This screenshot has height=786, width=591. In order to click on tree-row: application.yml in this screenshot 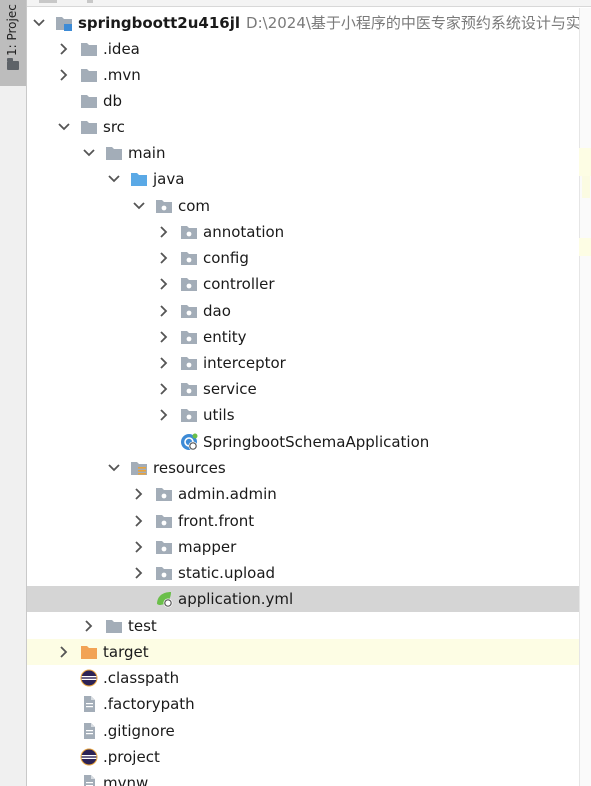, I will do `click(303, 599)`.